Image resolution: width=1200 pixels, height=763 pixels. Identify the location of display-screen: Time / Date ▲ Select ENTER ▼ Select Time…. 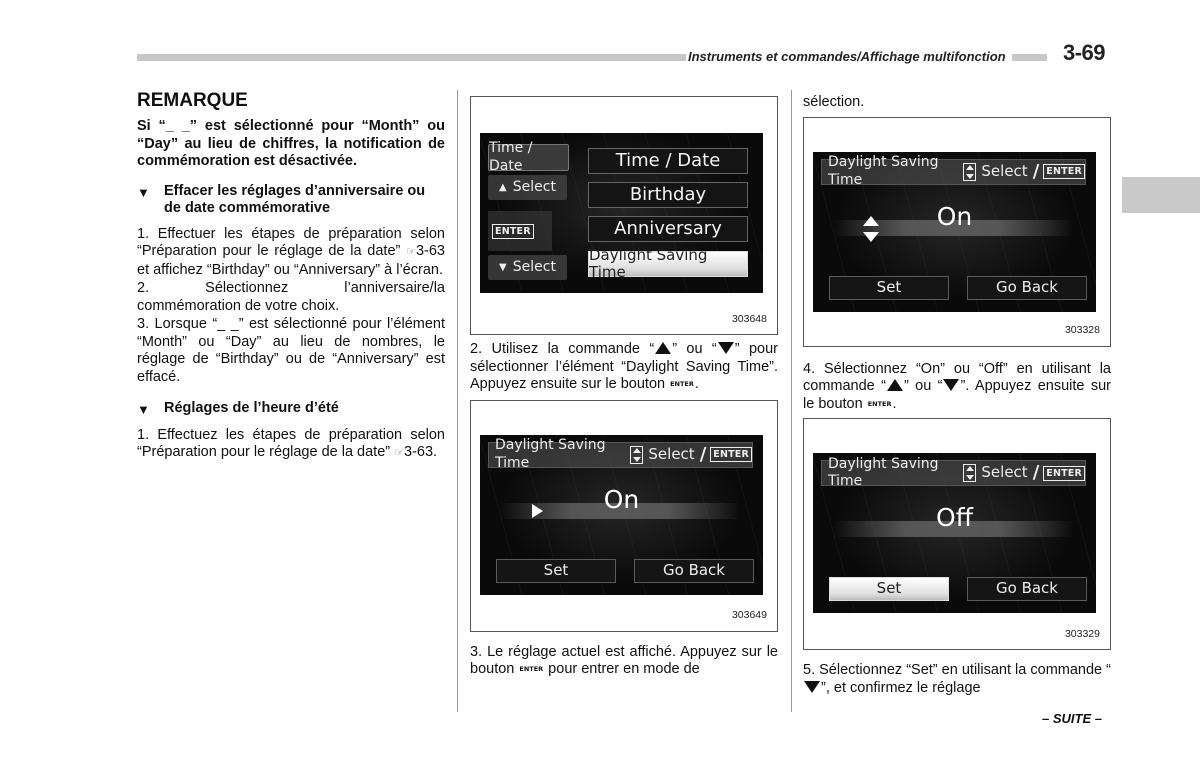
(621, 213).